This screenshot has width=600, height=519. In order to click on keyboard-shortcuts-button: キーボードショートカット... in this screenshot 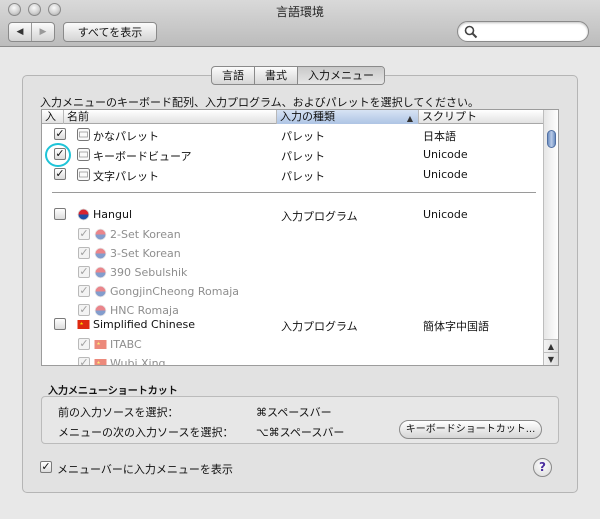, I will do `click(470, 429)`.